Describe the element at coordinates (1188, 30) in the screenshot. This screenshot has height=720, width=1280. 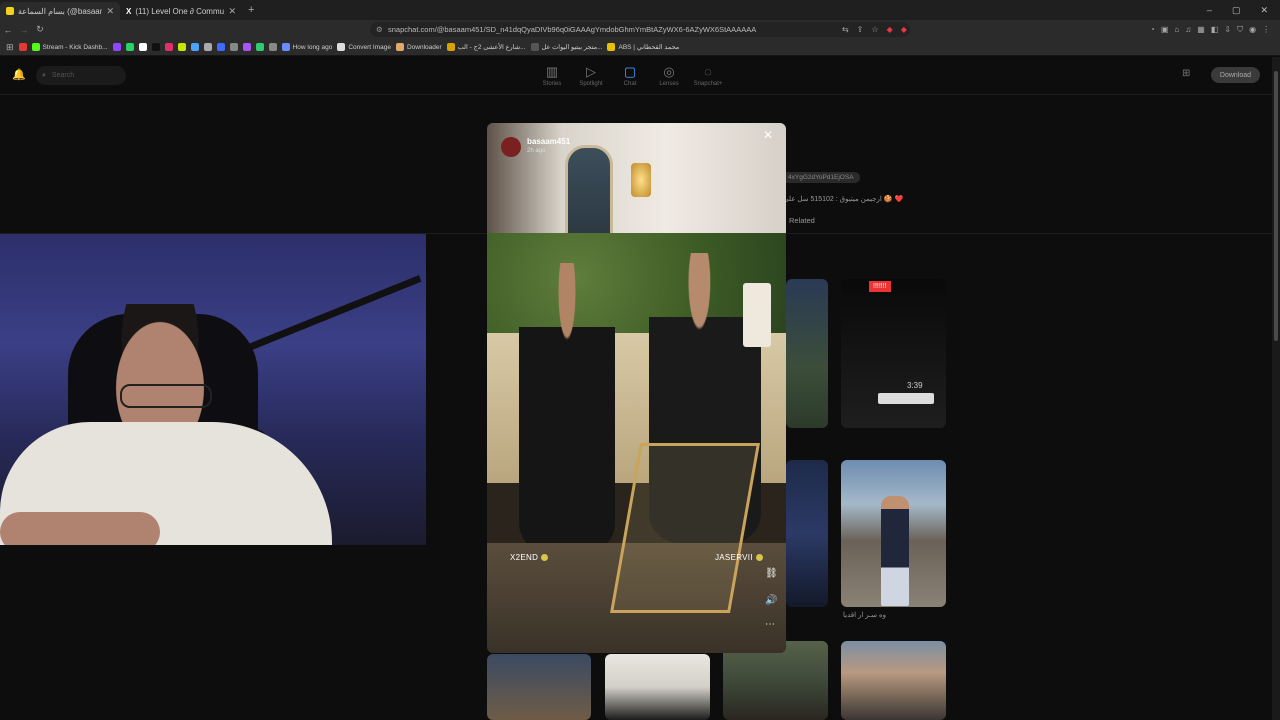
I see `media-icon: ♫` at that location.